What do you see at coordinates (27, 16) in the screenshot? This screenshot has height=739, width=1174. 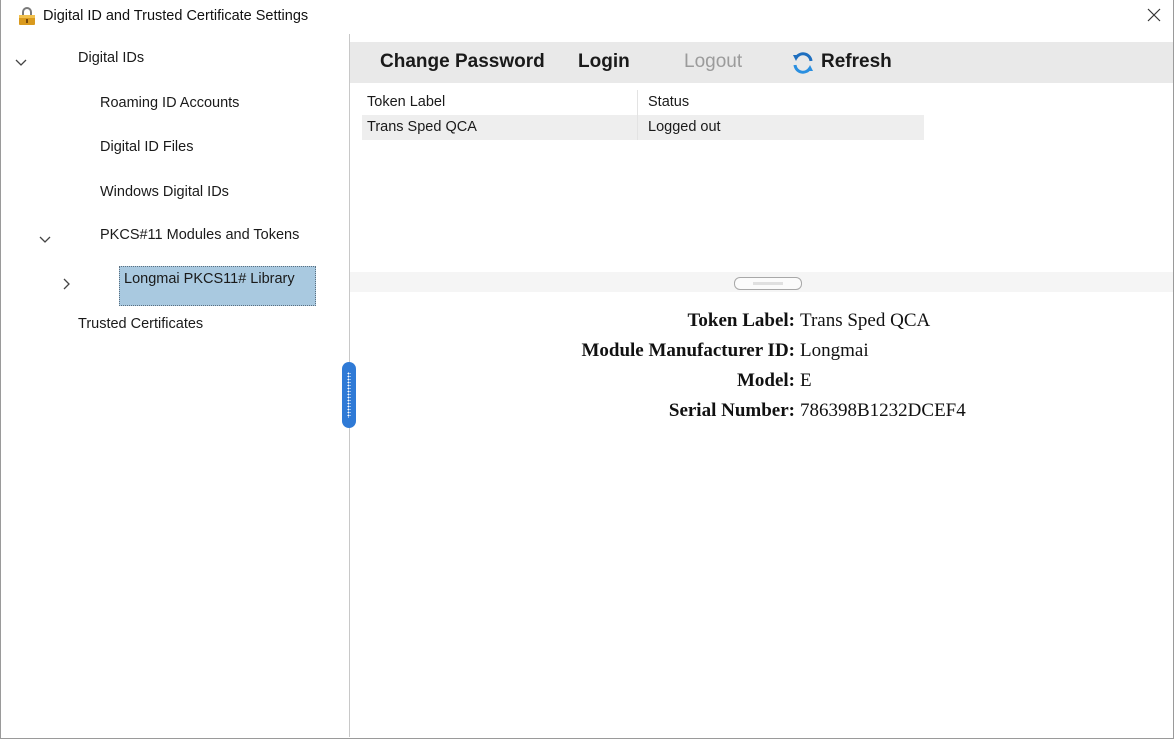 I see `lock-icon` at bounding box center [27, 16].